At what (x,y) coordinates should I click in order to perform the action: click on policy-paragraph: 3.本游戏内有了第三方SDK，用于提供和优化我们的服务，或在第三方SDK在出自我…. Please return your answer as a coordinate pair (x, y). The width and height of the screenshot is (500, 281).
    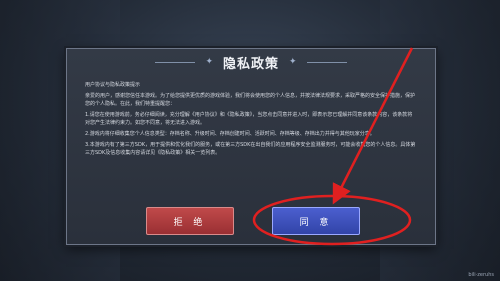
    Looking at the image, I should click on (250, 149).